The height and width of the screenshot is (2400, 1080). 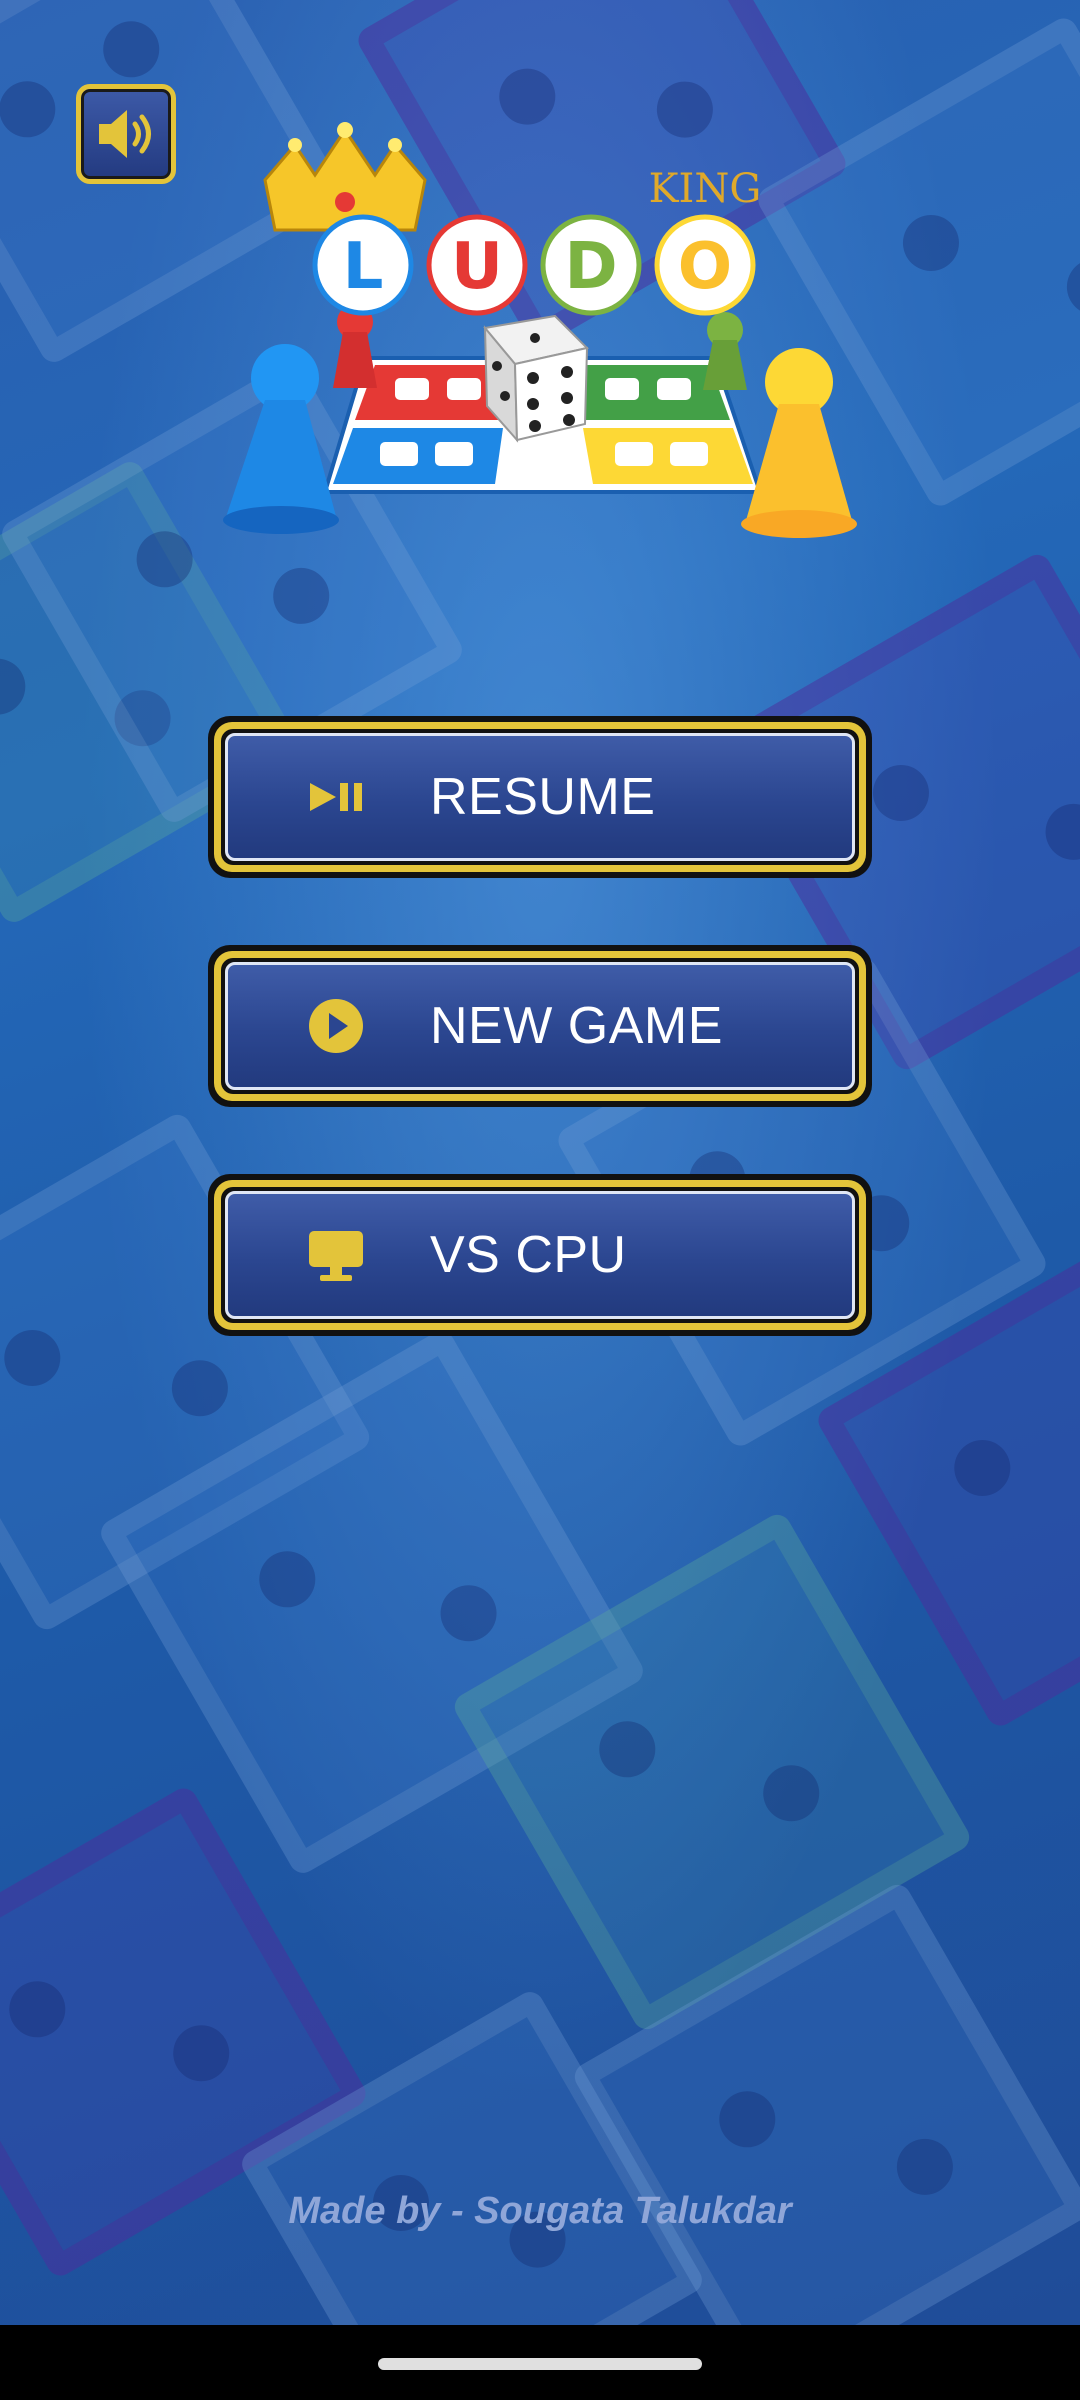 I want to click on vs-cpu-label: VS CPU, so click(x=528, y=1255).